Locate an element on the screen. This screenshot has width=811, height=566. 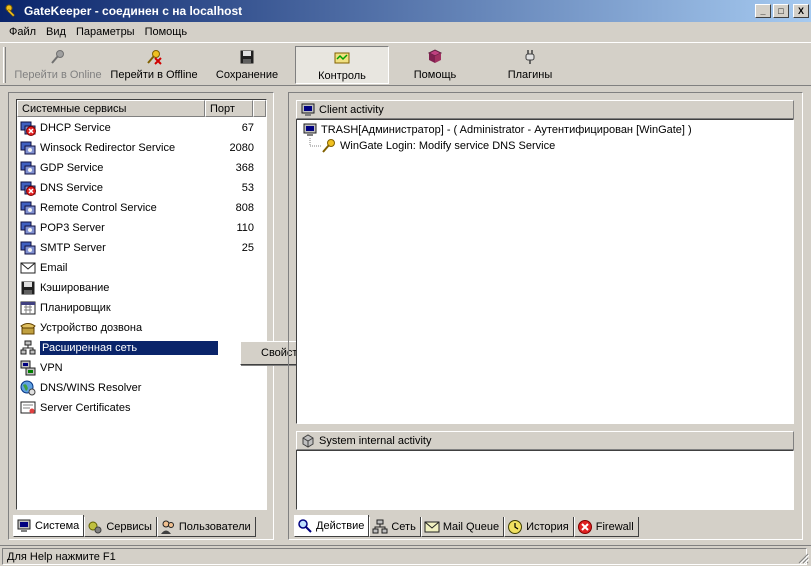
menu-file: Файл is located at coordinates (22, 32).